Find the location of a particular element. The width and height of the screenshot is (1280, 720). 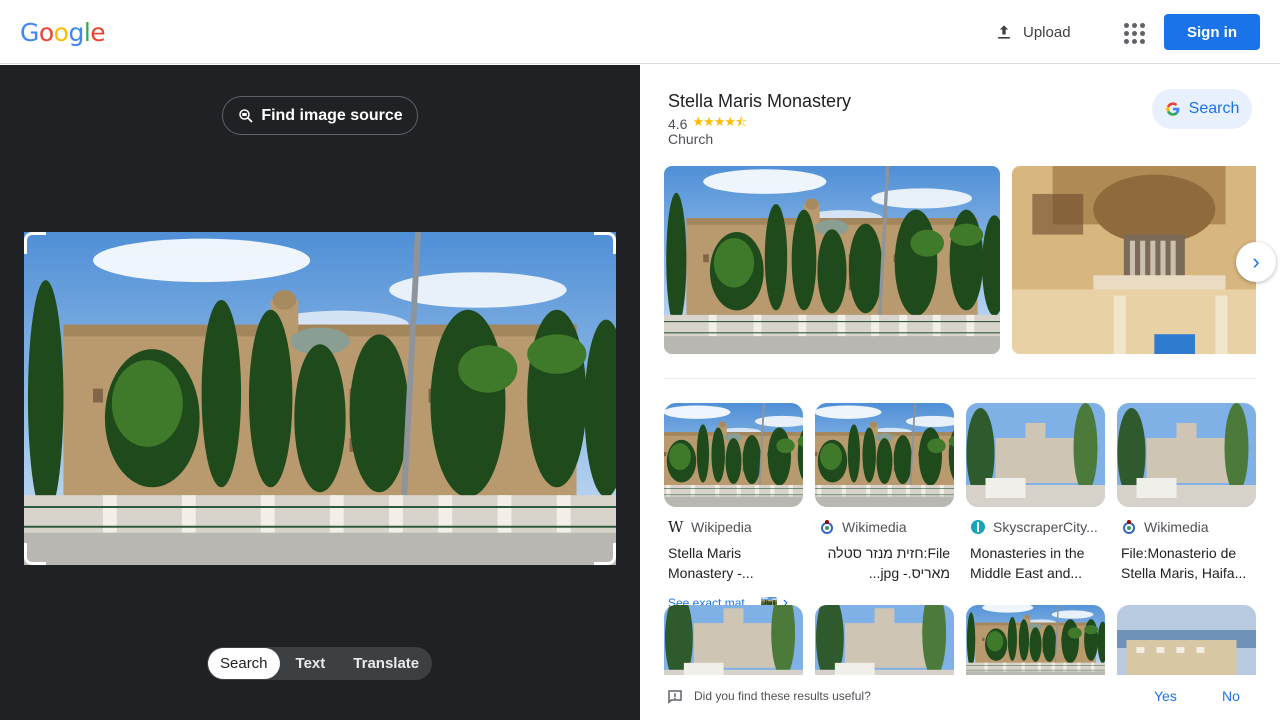

image-search-icon is located at coordinates (246, 115).